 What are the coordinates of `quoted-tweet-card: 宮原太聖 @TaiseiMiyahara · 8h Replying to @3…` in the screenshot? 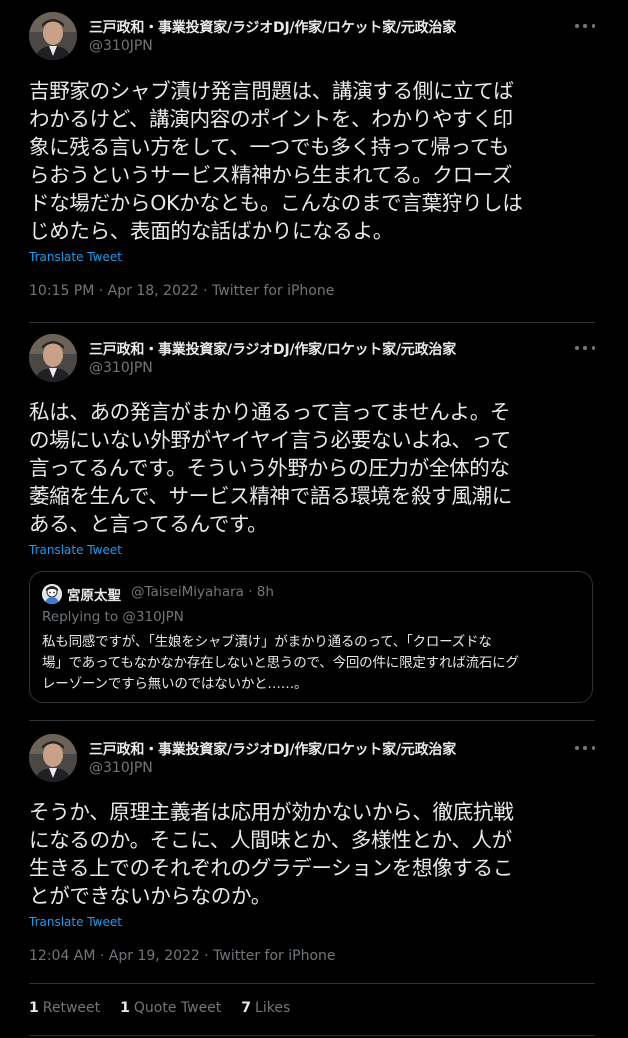 It's located at (311, 637).